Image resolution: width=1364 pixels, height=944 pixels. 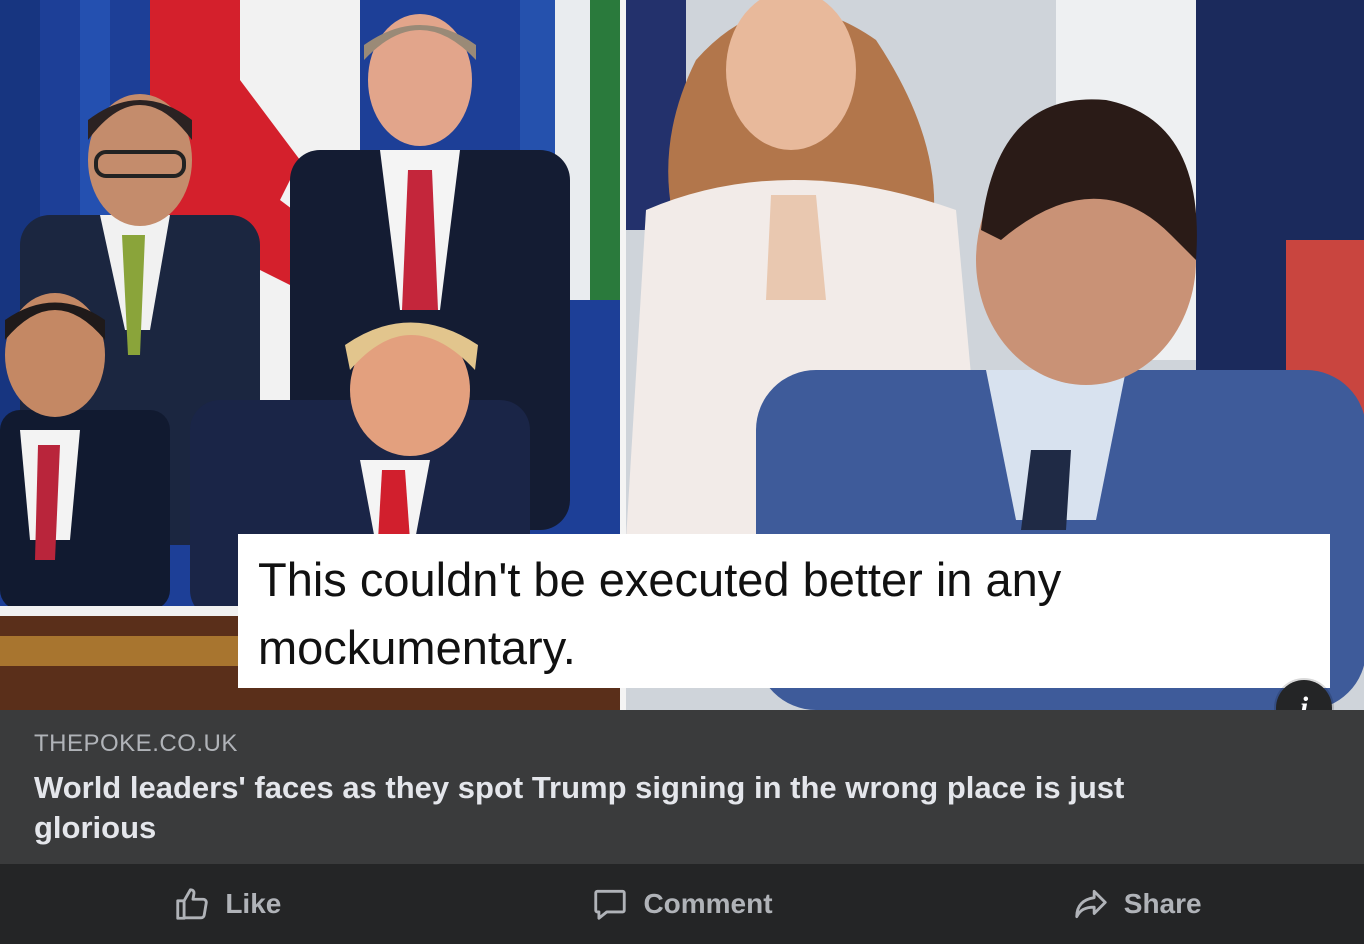 What do you see at coordinates (136, 743) in the screenshot?
I see `link-domain: THEPOKE.CO.UK` at bounding box center [136, 743].